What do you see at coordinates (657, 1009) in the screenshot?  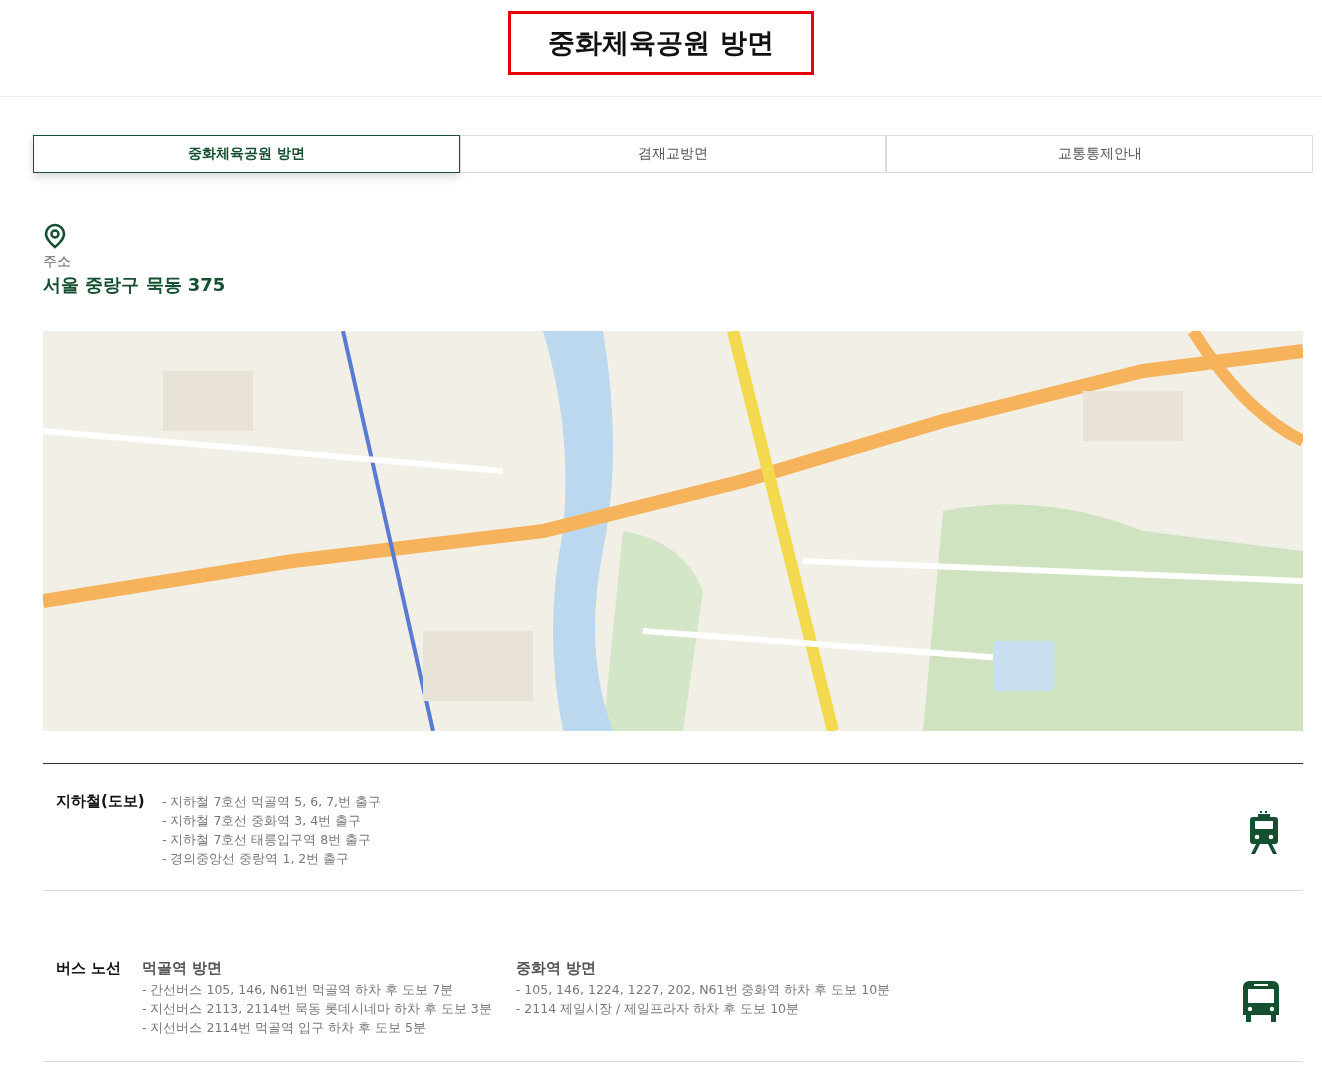 I see `route-text: - 2114 제일시장 / 제일프라자 하차 후 도보 10분` at bounding box center [657, 1009].